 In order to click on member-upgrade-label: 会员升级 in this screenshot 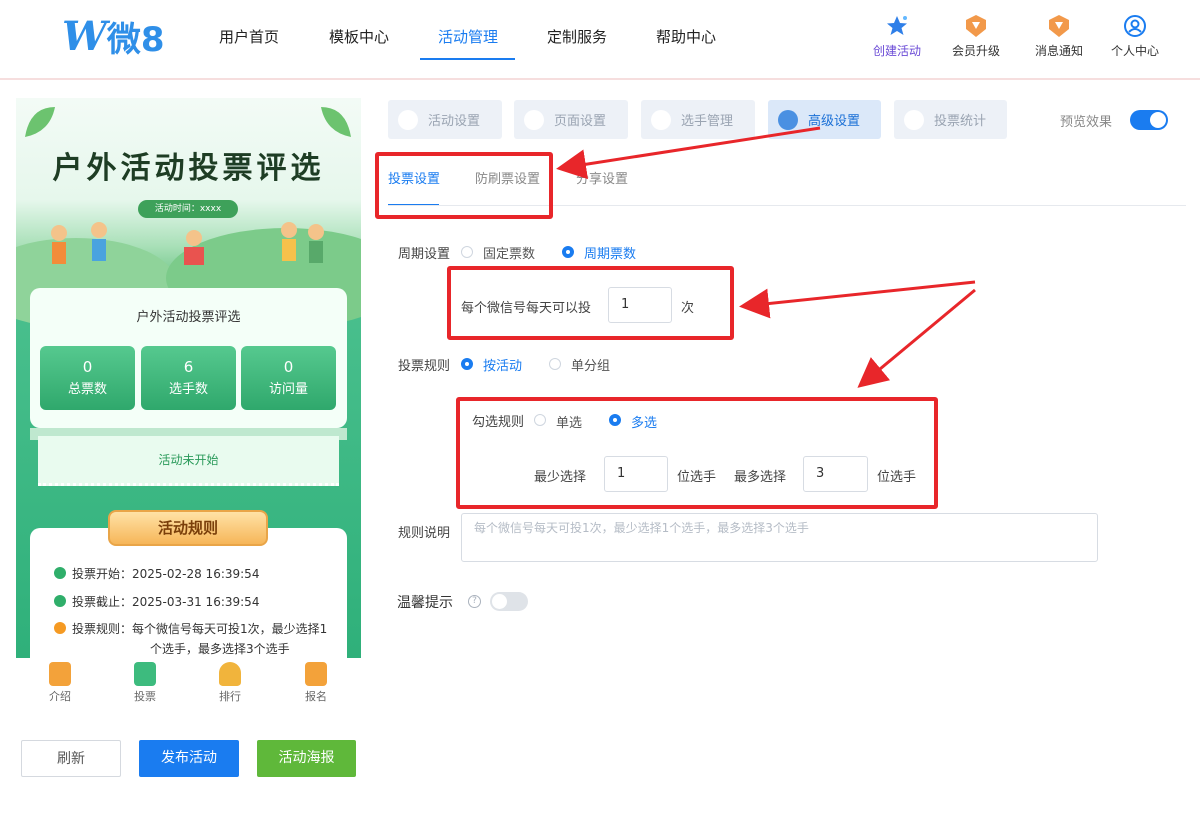, I will do `click(975, 51)`.